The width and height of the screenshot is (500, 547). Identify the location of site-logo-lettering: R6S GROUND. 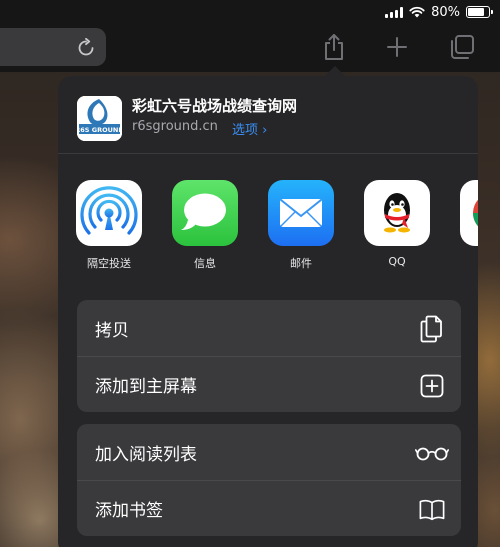
(99, 130).